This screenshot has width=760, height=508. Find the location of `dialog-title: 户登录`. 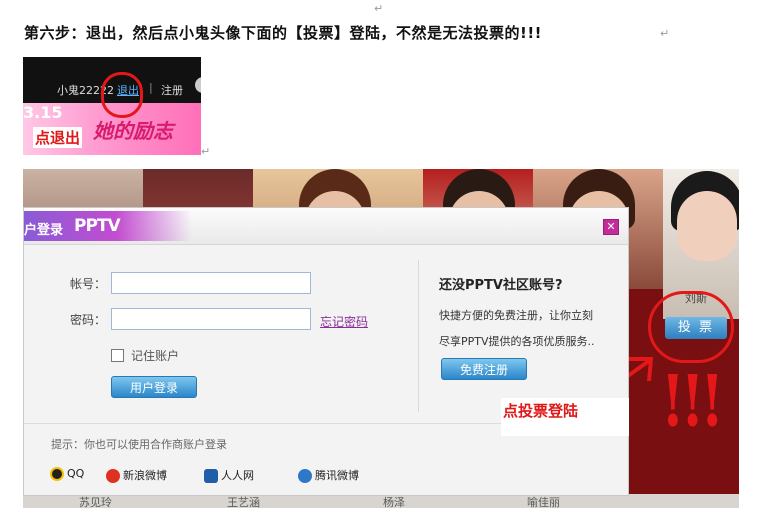

dialog-title: 户登录 is located at coordinates (44, 230).